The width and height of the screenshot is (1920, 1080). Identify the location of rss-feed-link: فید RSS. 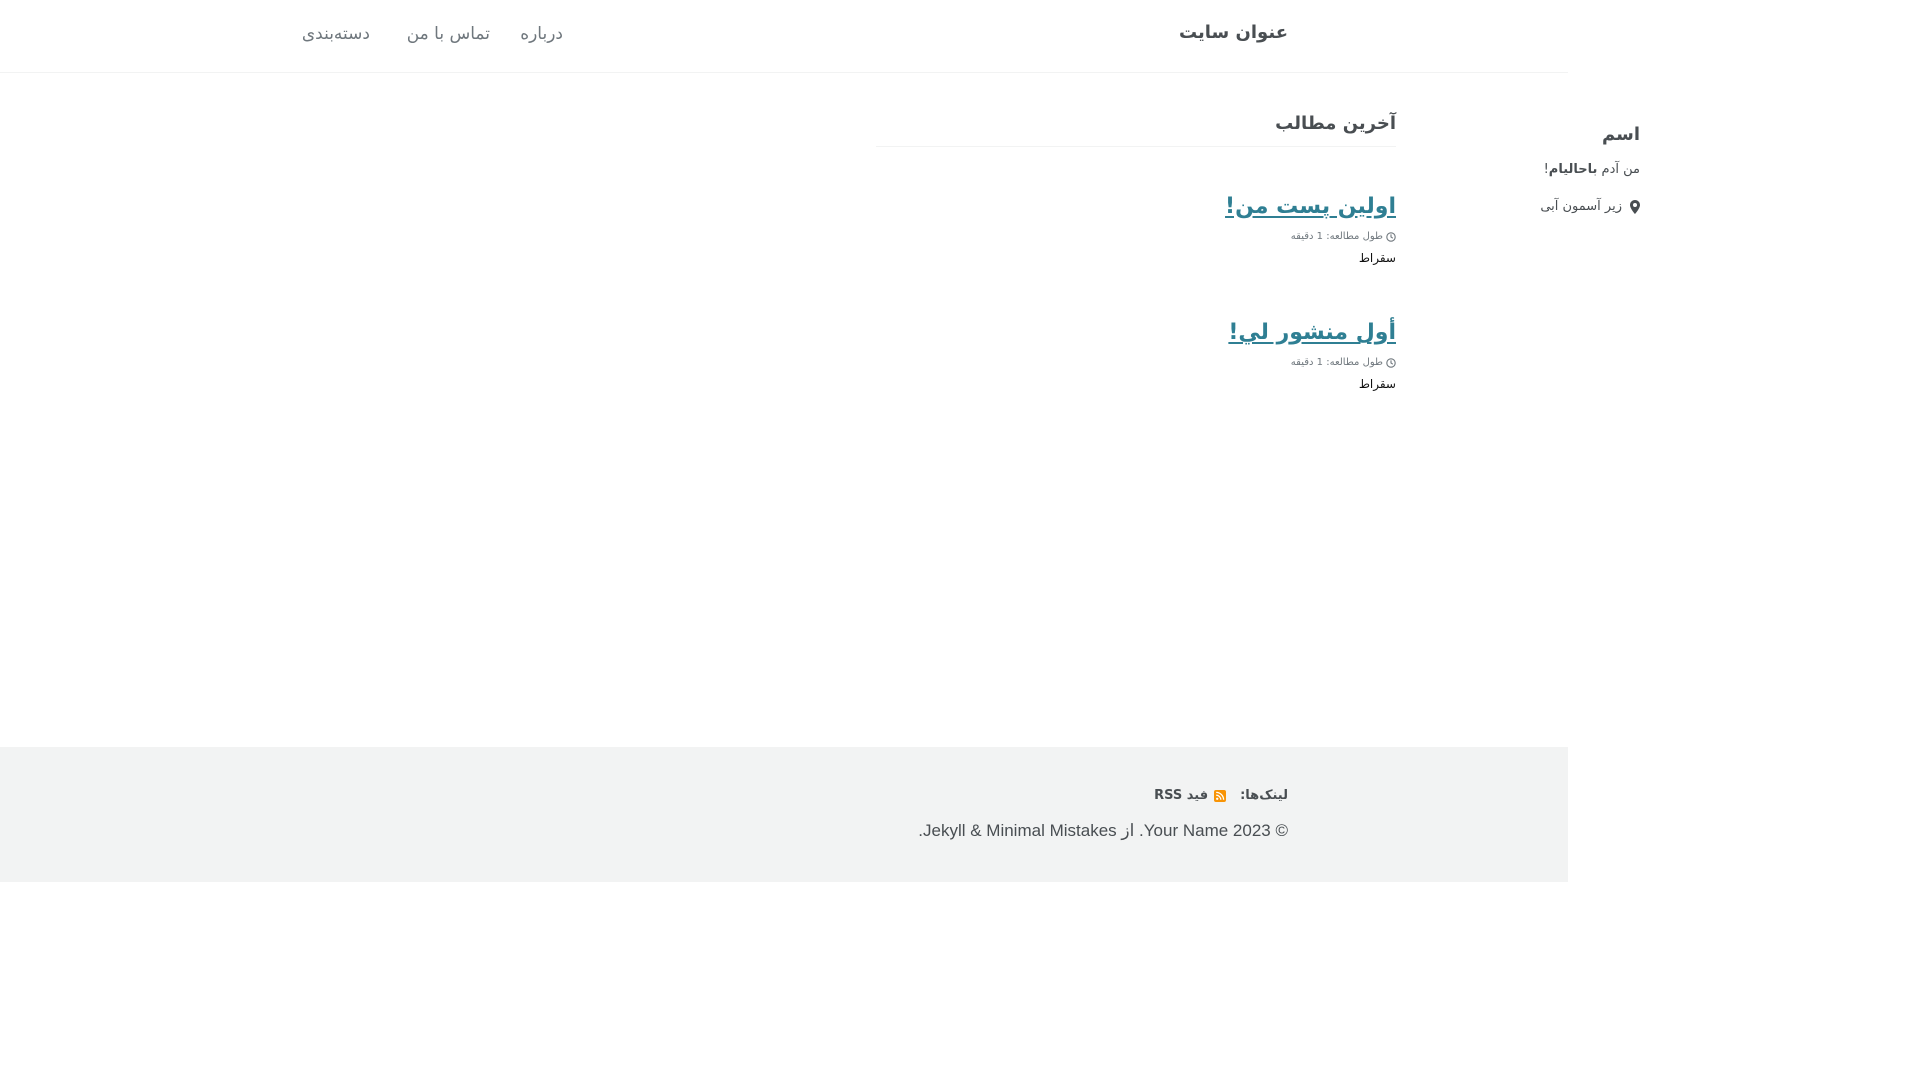
(1190, 795).